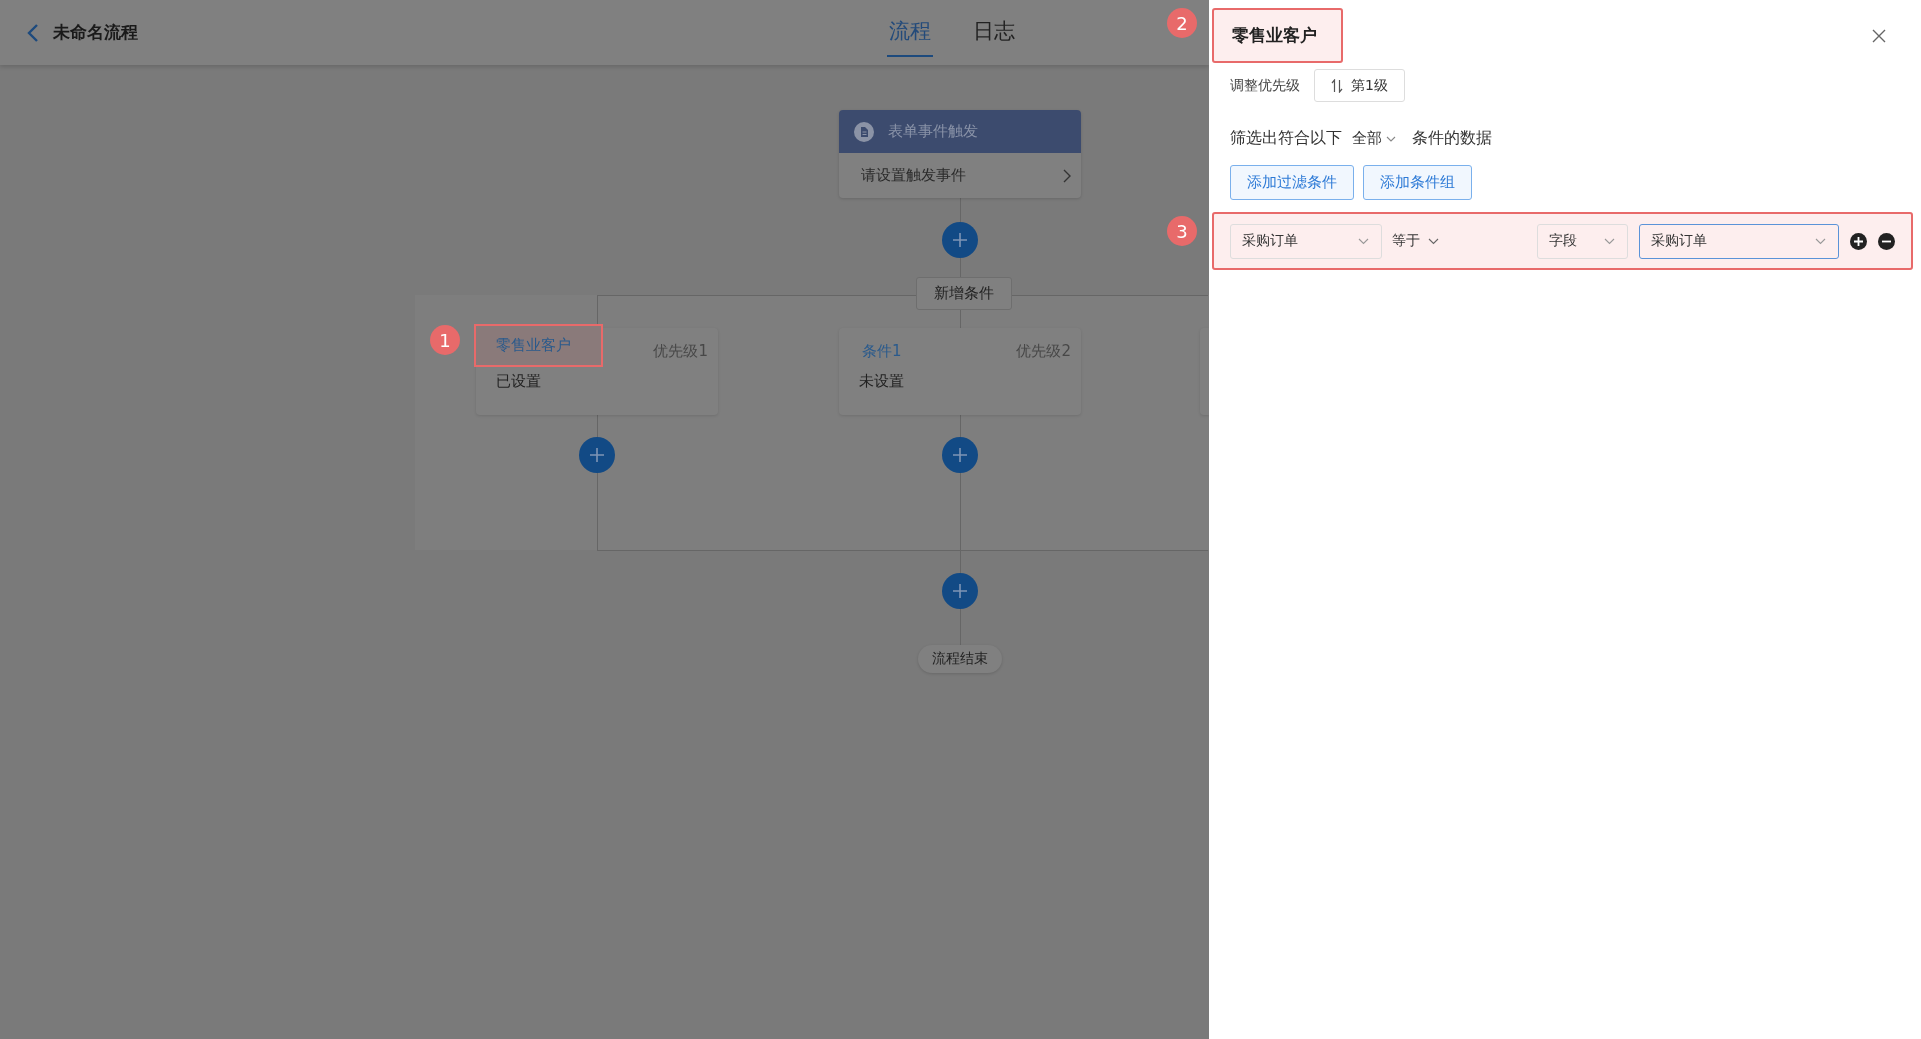 The width and height of the screenshot is (1921, 1039). What do you see at coordinates (994, 32) in the screenshot?
I see `tab: 日志` at bounding box center [994, 32].